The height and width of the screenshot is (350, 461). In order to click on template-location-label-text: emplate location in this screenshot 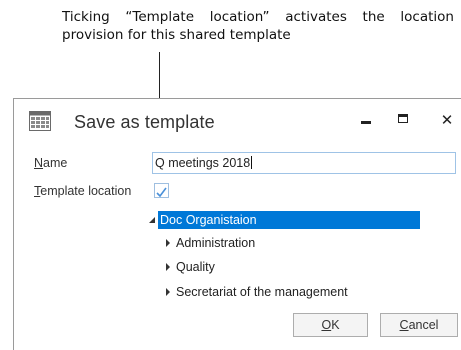, I will do `click(86, 191)`.